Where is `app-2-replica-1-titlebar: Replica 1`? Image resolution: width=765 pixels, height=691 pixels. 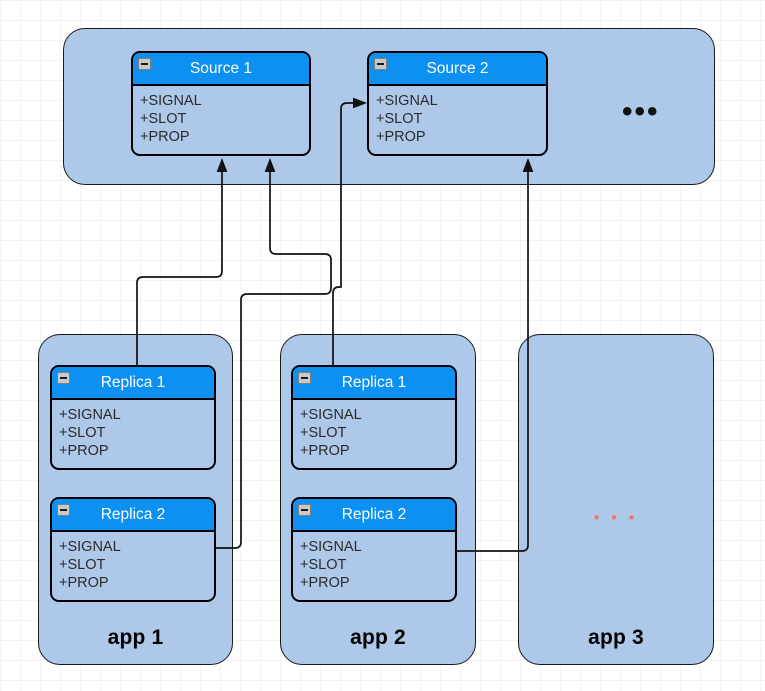 app-2-replica-1-titlebar: Replica 1 is located at coordinates (374, 383).